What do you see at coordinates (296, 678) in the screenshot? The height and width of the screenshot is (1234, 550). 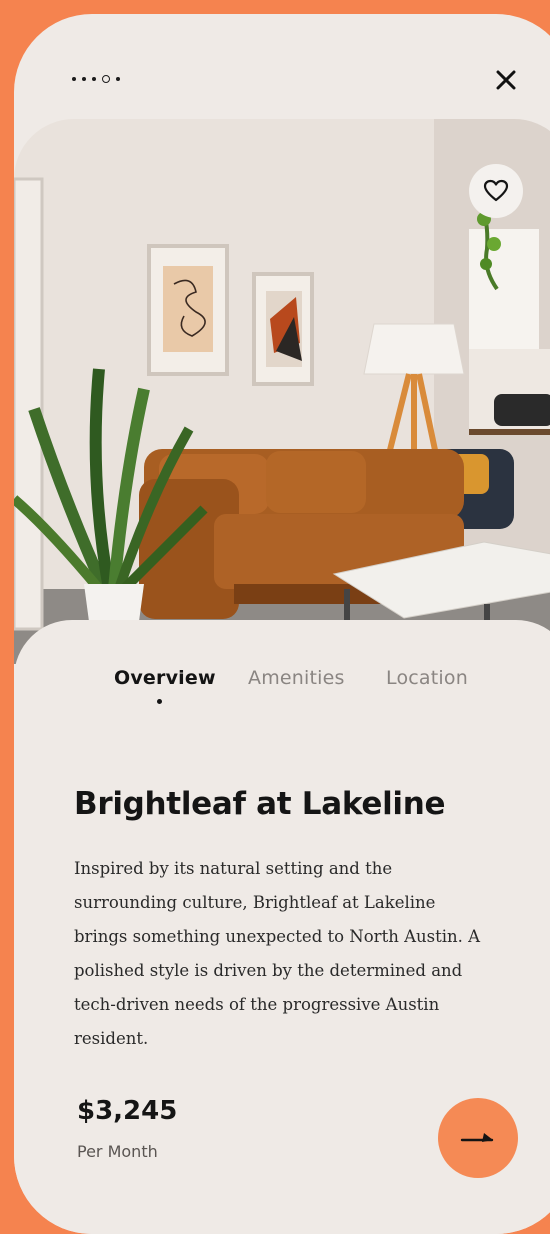 I see `tab-amenities: Amenities` at bounding box center [296, 678].